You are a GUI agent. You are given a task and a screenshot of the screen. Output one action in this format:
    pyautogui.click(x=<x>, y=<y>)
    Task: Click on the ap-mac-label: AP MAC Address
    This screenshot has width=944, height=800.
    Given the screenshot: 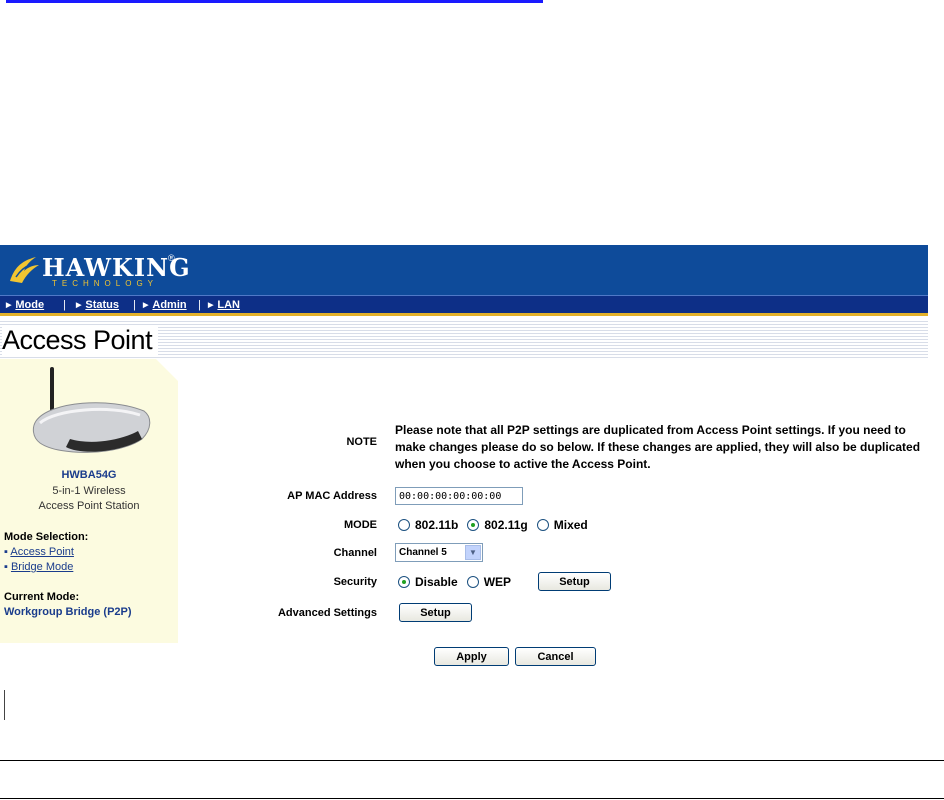 What is the action you would take?
    pyautogui.click(x=332, y=496)
    